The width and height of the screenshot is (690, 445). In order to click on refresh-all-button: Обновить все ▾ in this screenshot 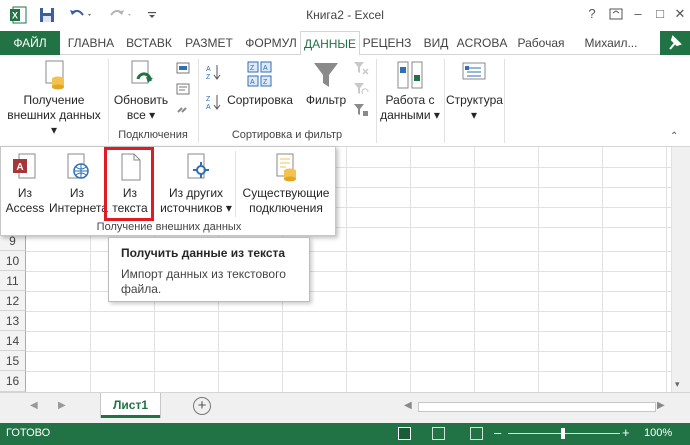, I will do `click(141, 91)`.